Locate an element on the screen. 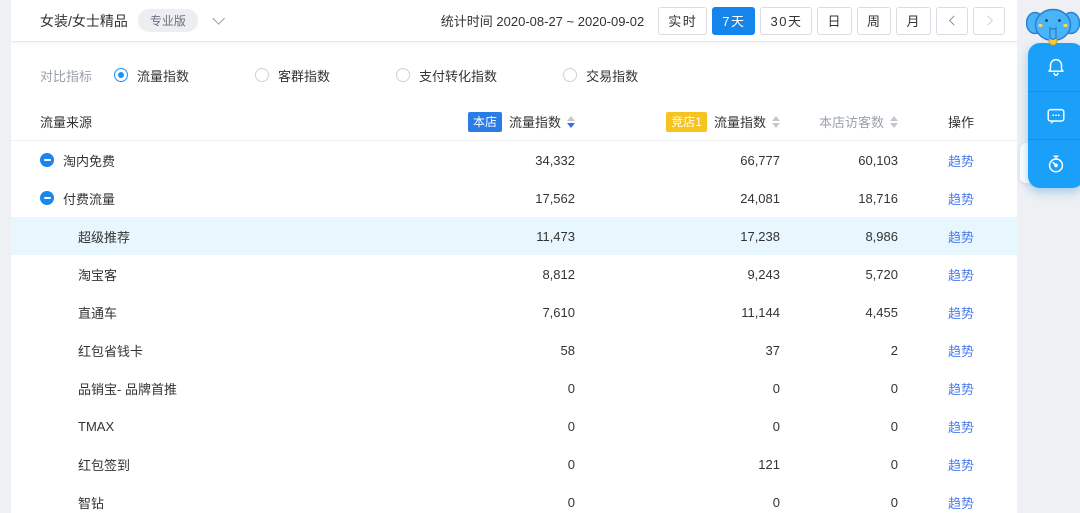  traffic-source-cell: 淘宝客 is located at coordinates (232, 274).